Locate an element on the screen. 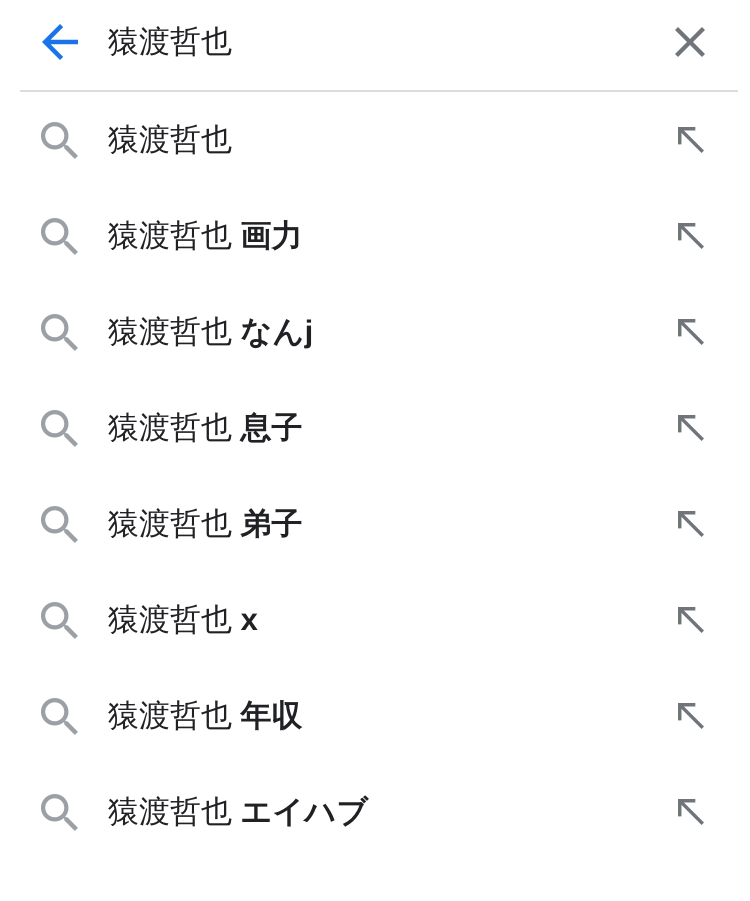  close-icon is located at coordinates (690, 42).